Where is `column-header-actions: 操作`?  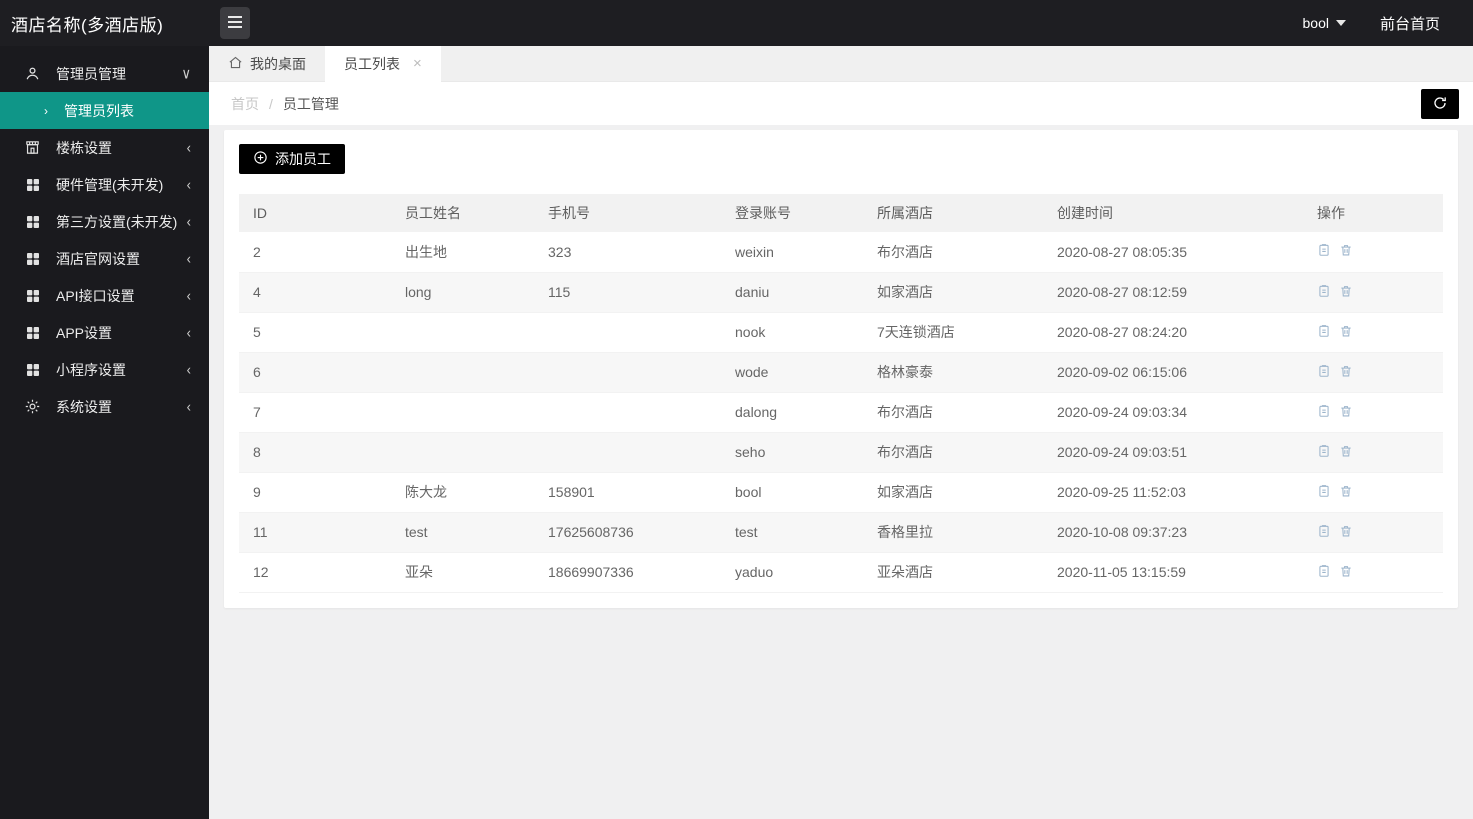
column-header-actions: 操作 is located at coordinates (1373, 213).